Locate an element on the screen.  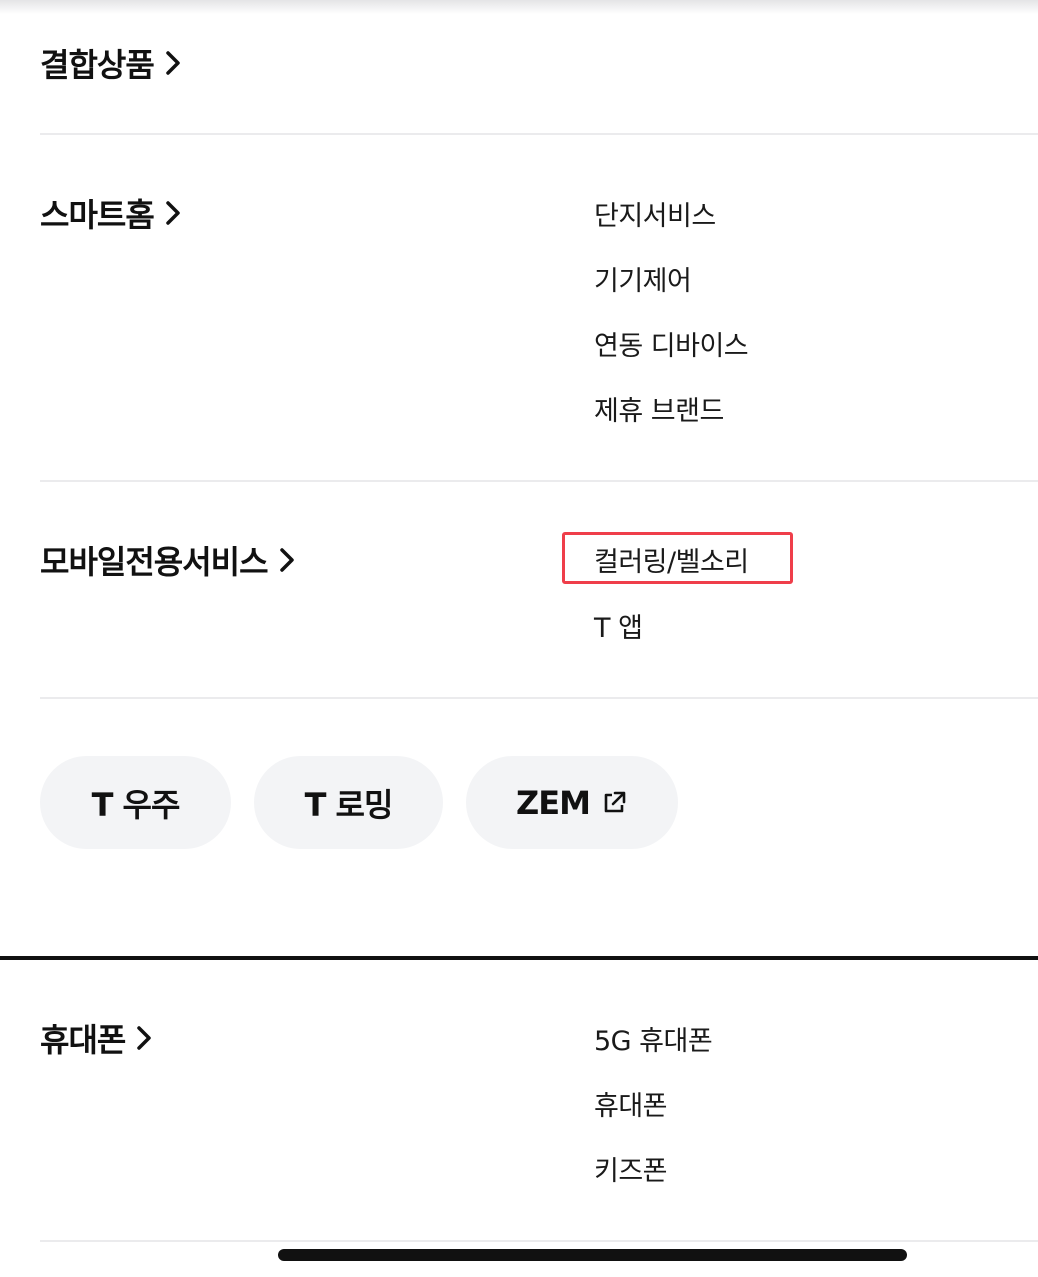
t-universe-button: T 우주 is located at coordinates (135, 802).